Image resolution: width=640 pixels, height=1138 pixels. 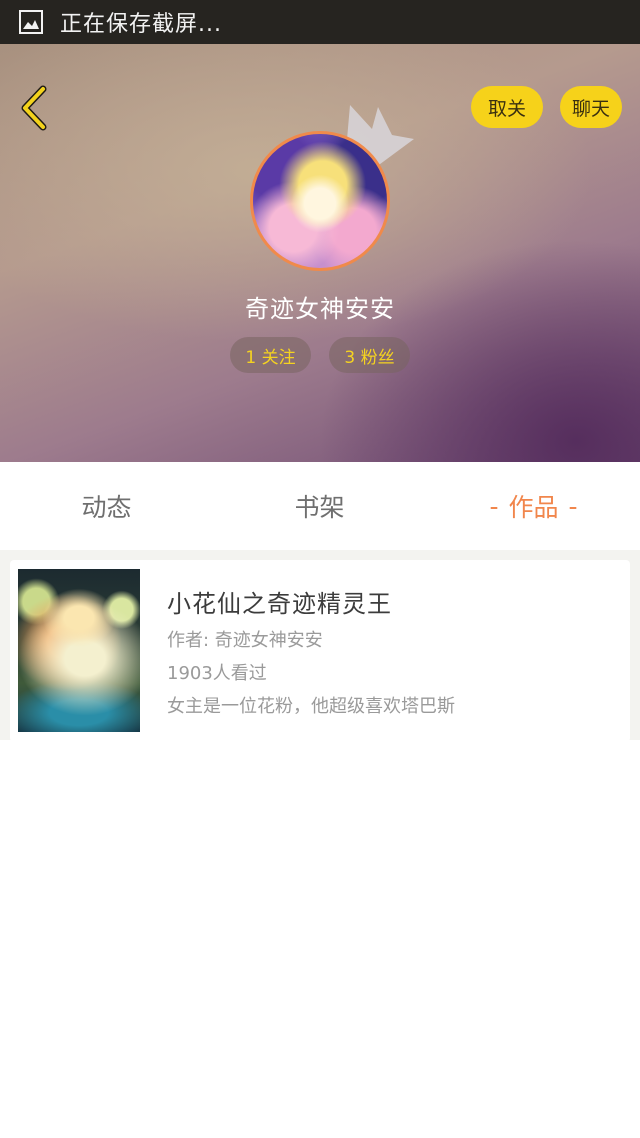 I want to click on screenshot-icon, so click(x=31, y=22).